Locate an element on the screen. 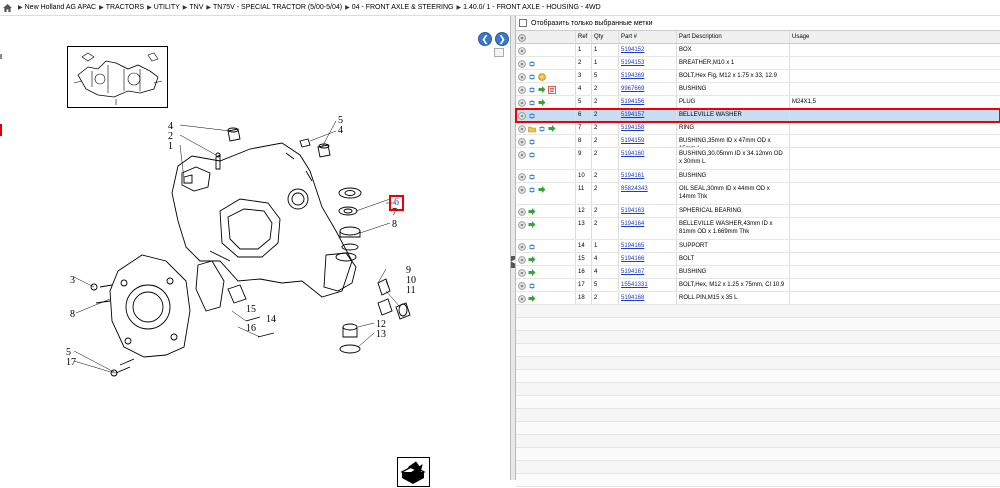  breadcrumb-item: TNV is located at coordinates (196, 7).